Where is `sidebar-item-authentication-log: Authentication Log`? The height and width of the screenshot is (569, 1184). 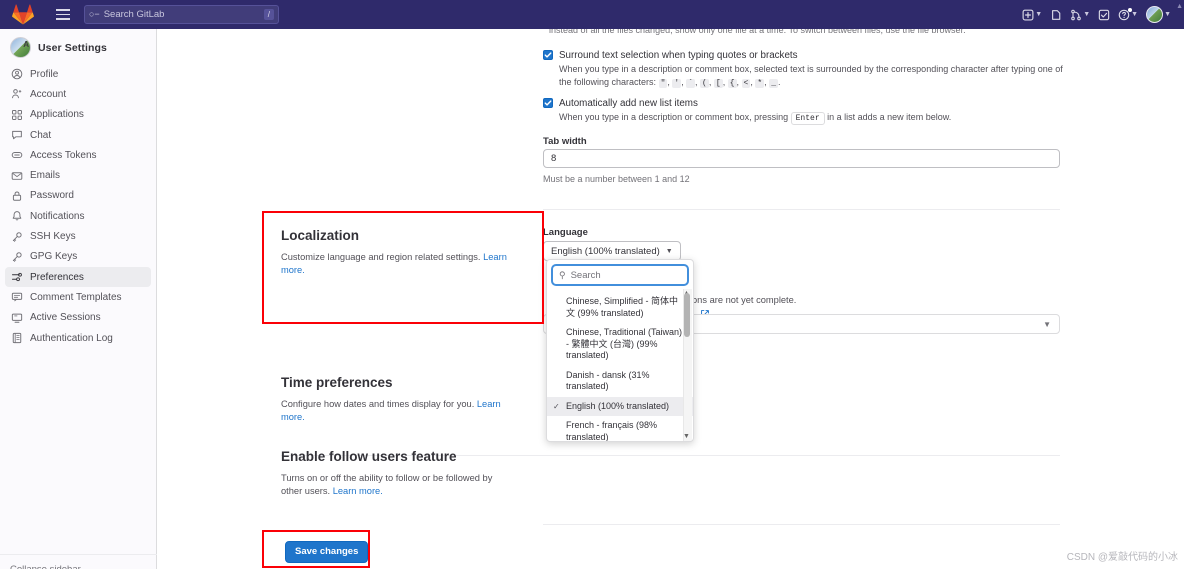 sidebar-item-authentication-log: Authentication Log is located at coordinates (78, 338).